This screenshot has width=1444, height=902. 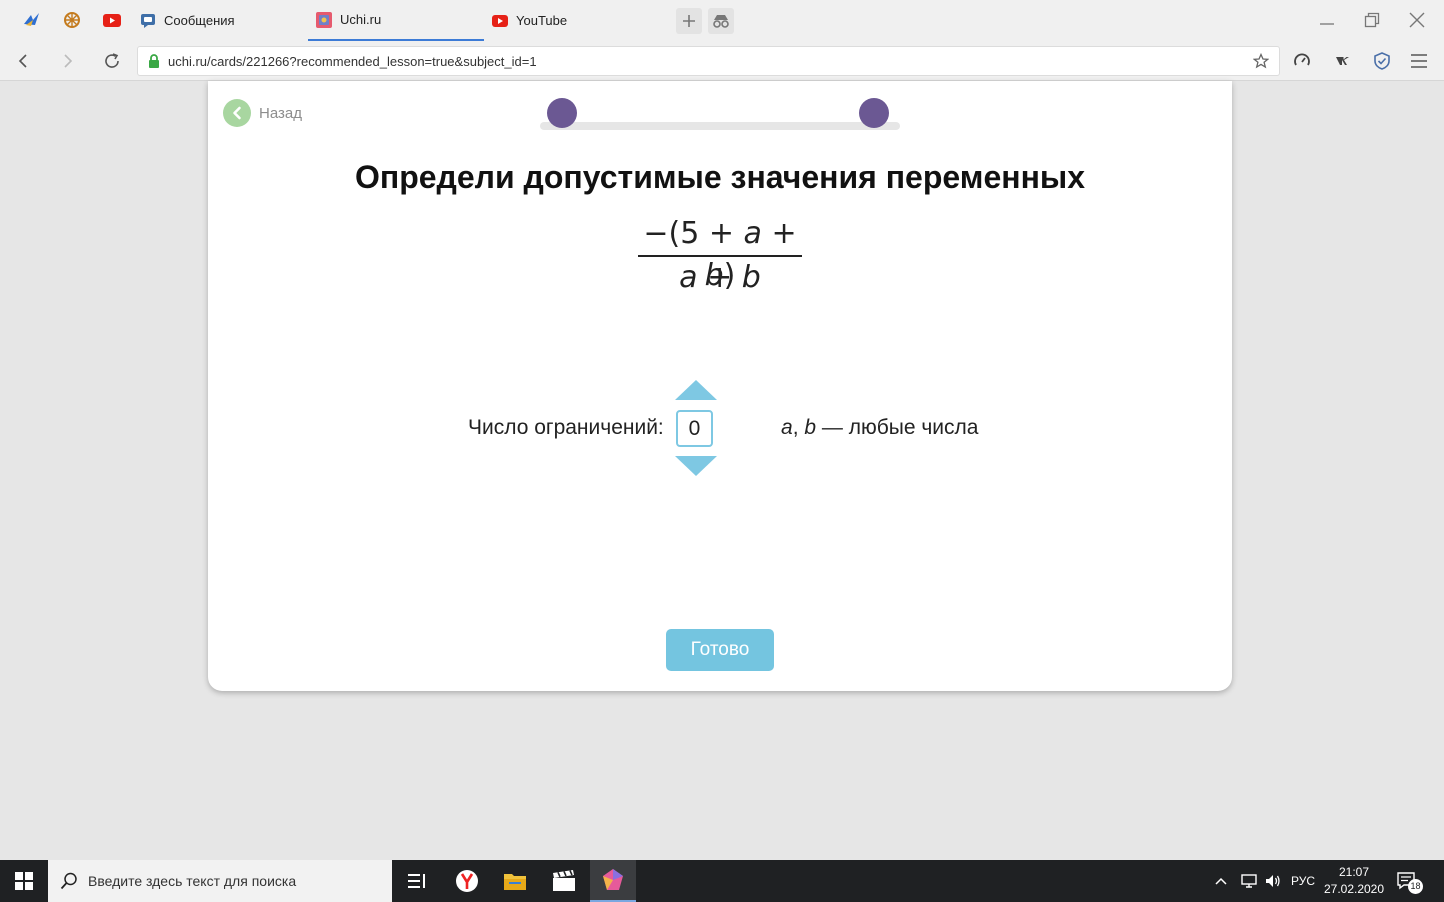 What do you see at coordinates (798, 427) in the screenshot?
I see `answer-comma: ,` at bounding box center [798, 427].